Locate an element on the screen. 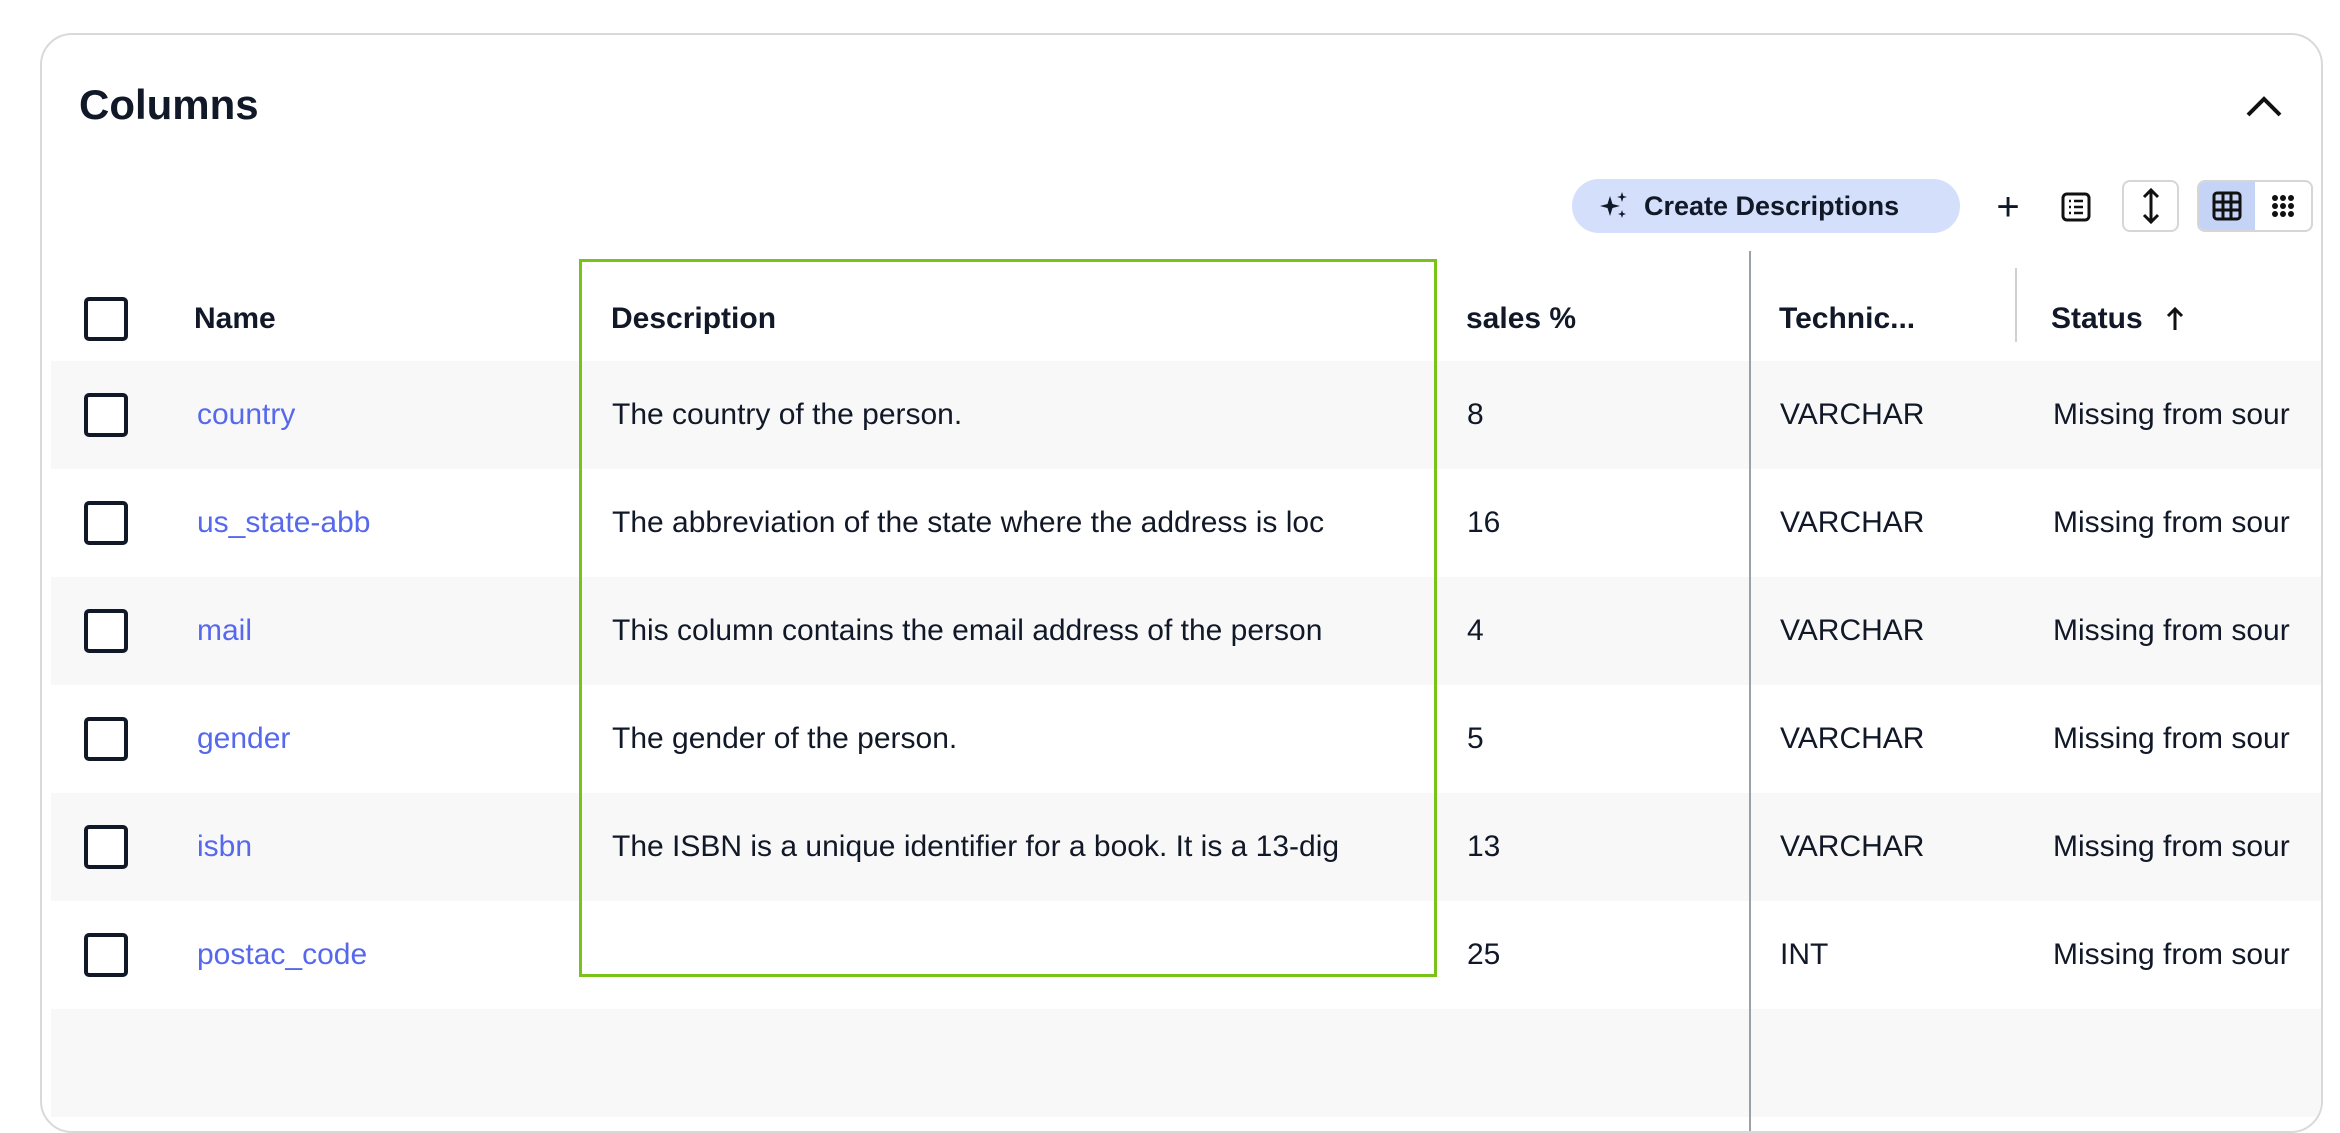  add-column-plus-icon: + is located at coordinates (2008, 207).